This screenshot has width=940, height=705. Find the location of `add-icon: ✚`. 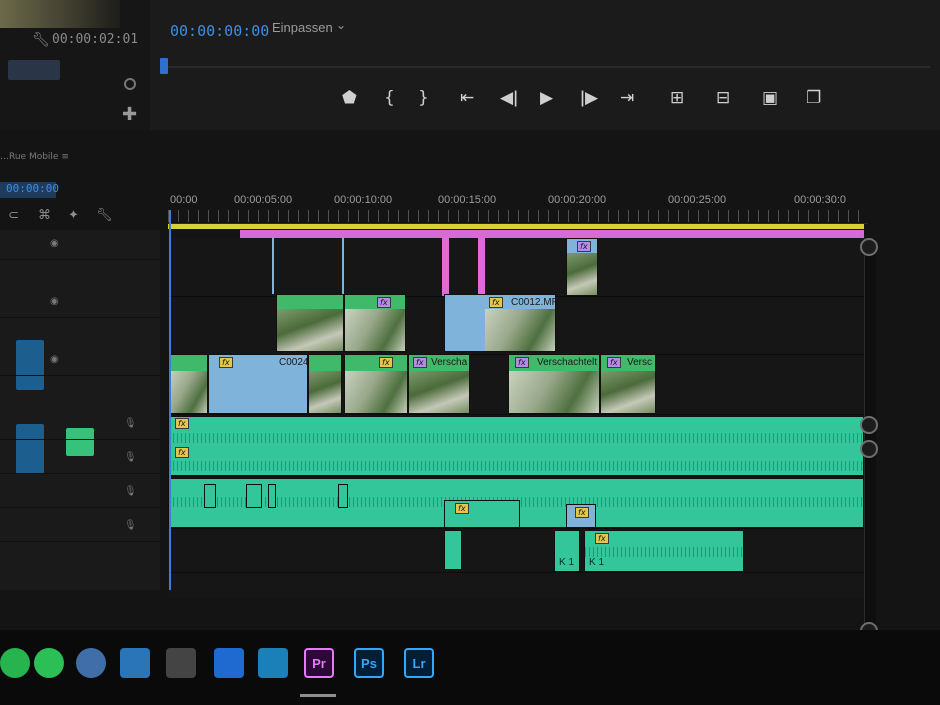

add-icon: ✚ is located at coordinates (129, 114).